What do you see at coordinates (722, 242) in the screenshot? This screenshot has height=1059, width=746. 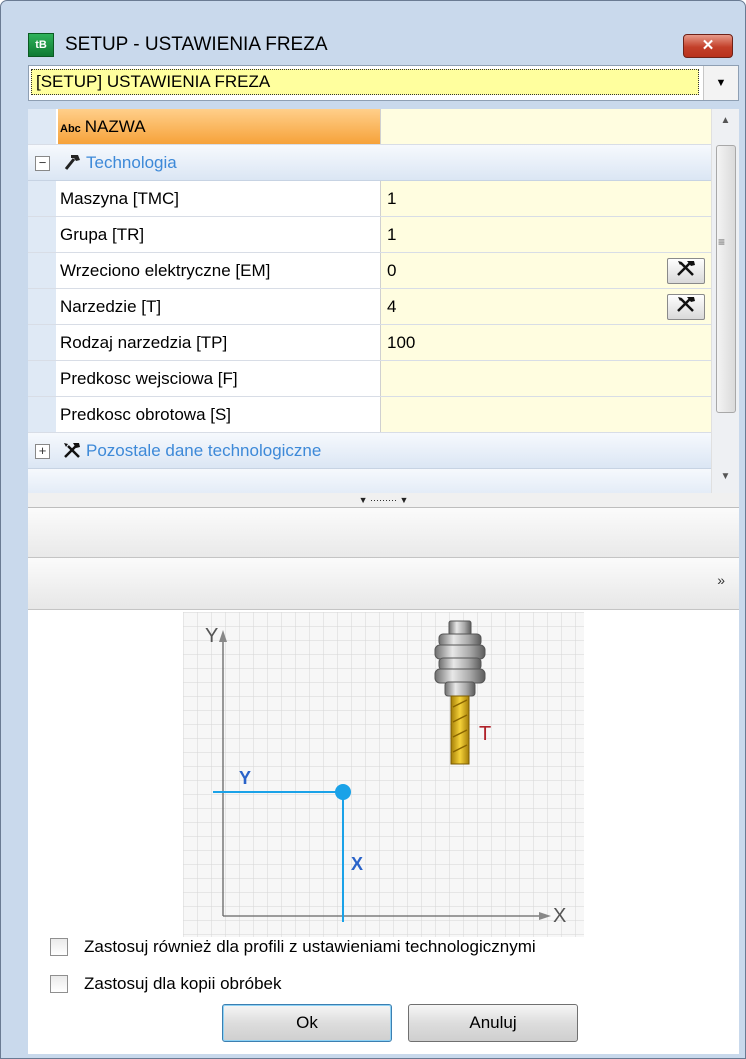 I see `grip-icon: ≡` at bounding box center [722, 242].